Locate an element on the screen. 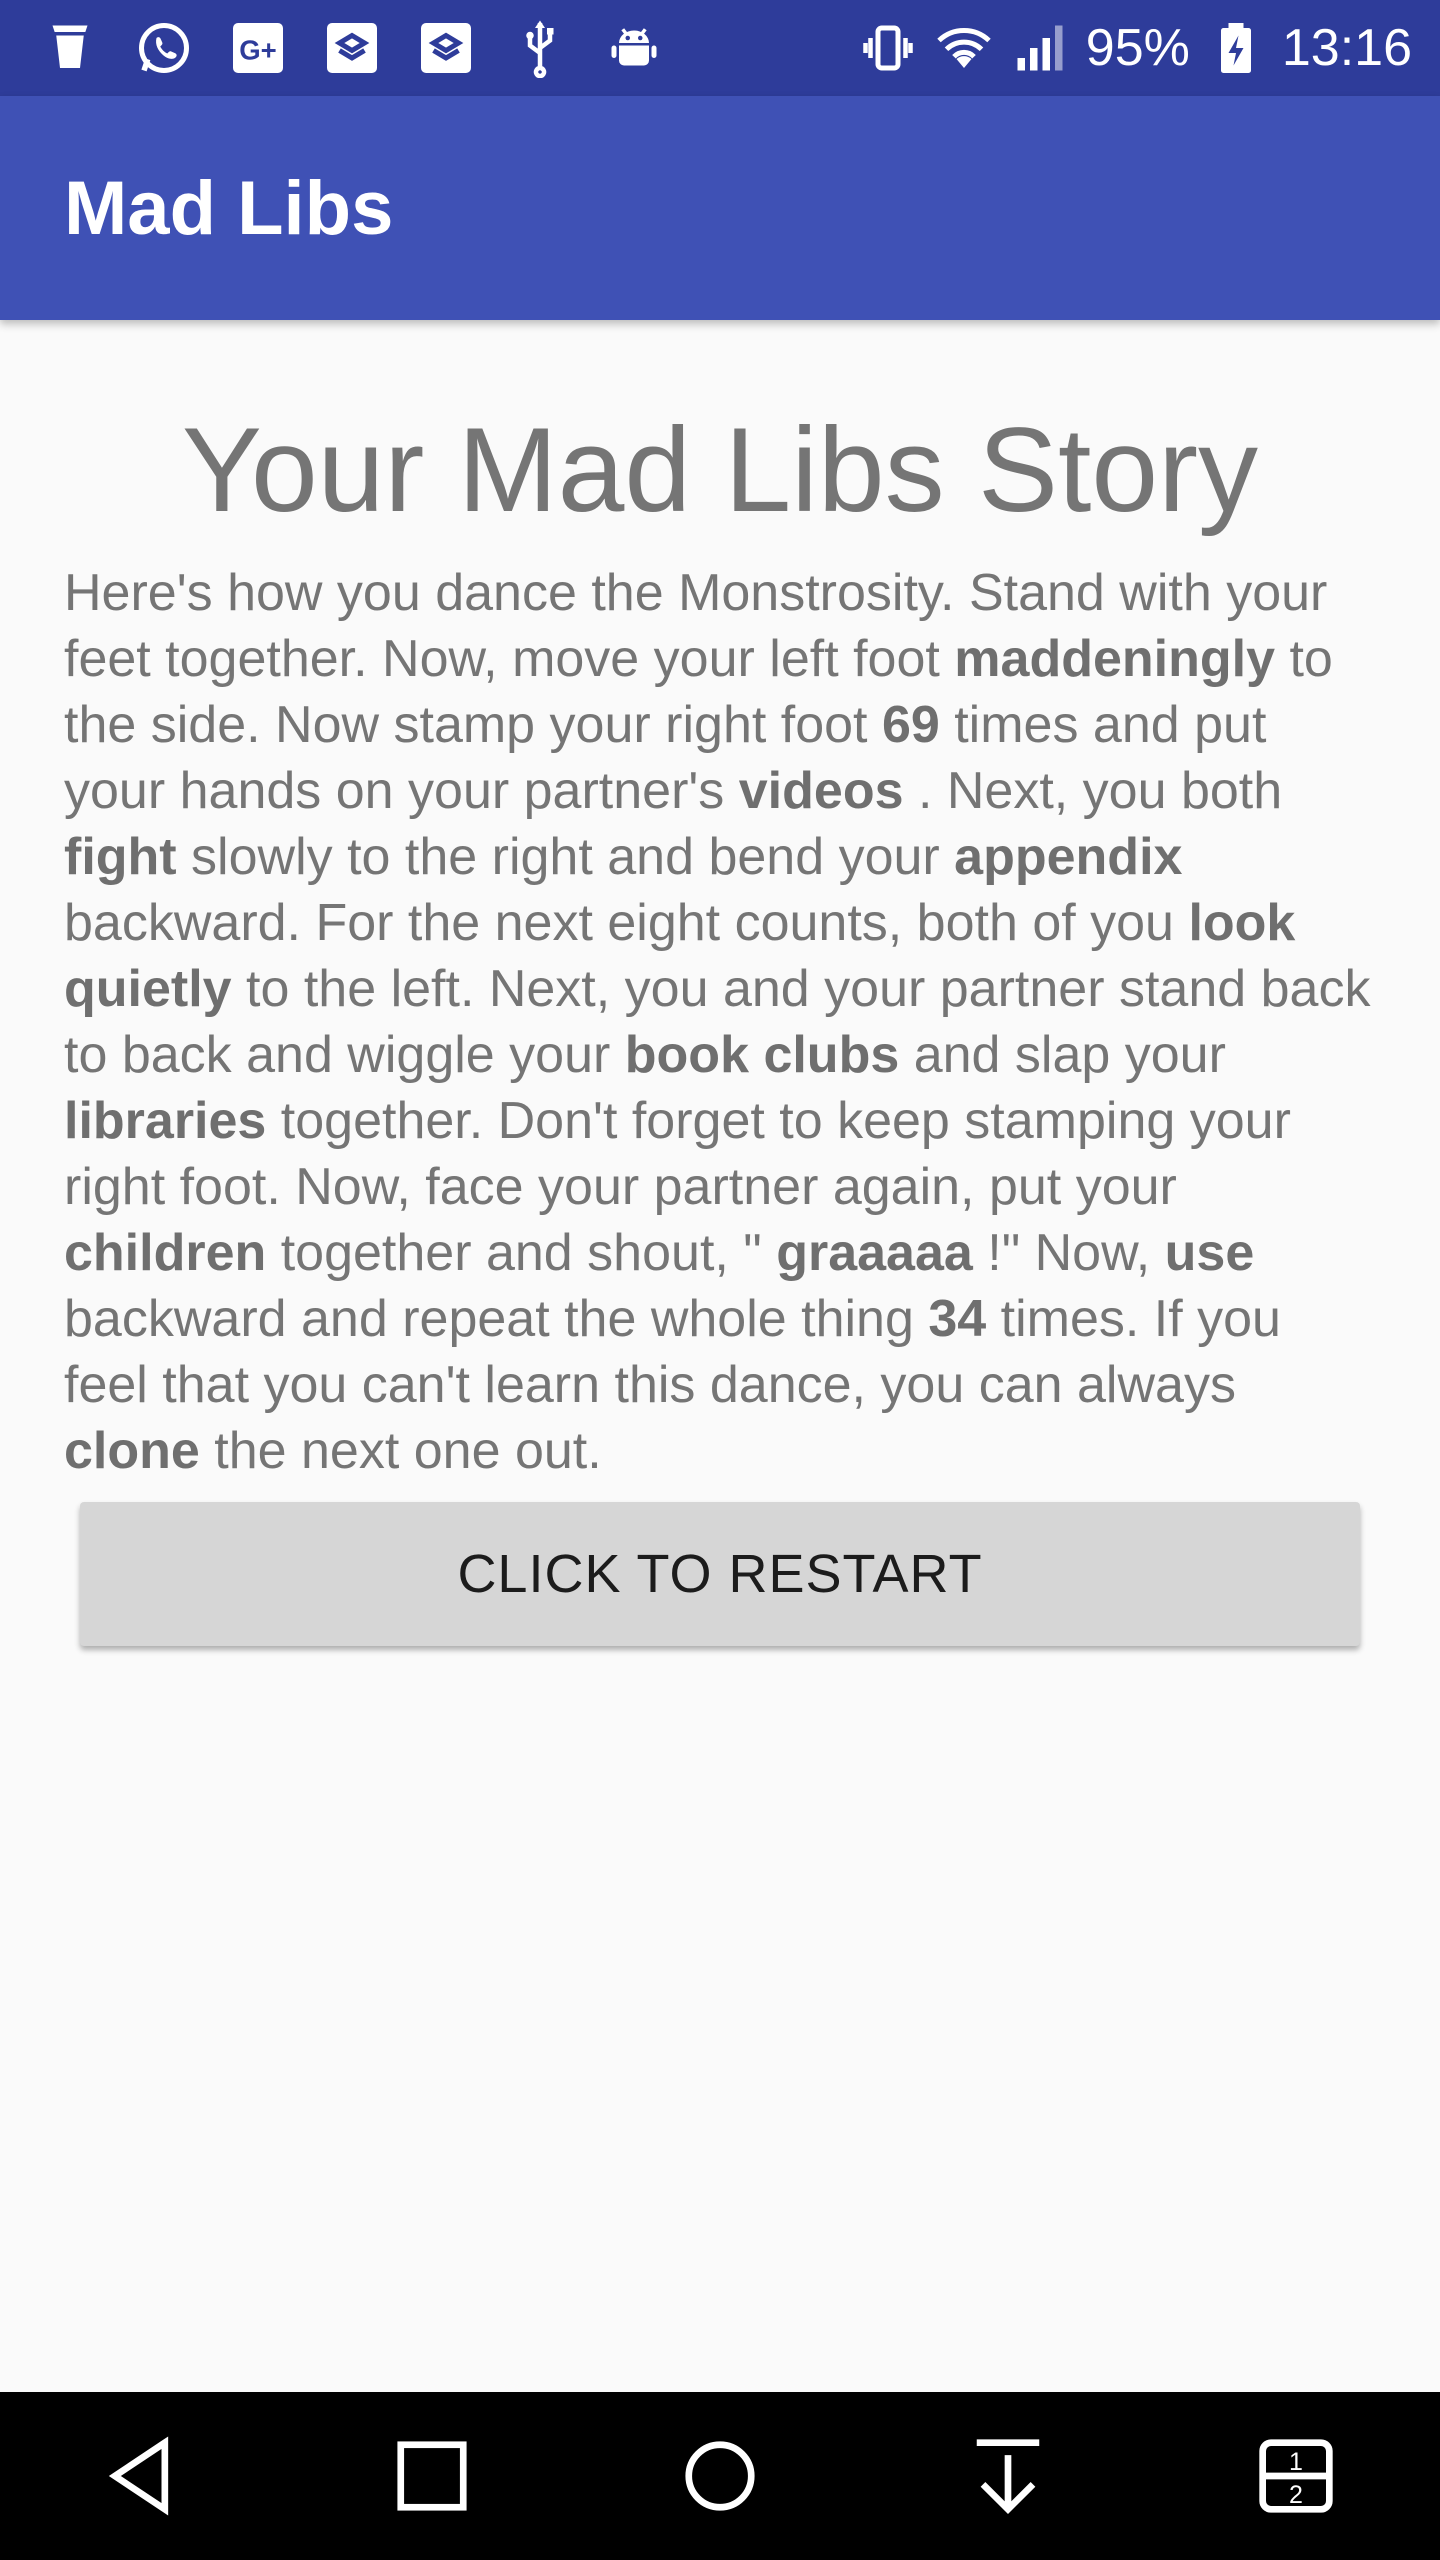 This screenshot has height=2560, width=1440. story-filled-word: 34 is located at coordinates (957, 1319).